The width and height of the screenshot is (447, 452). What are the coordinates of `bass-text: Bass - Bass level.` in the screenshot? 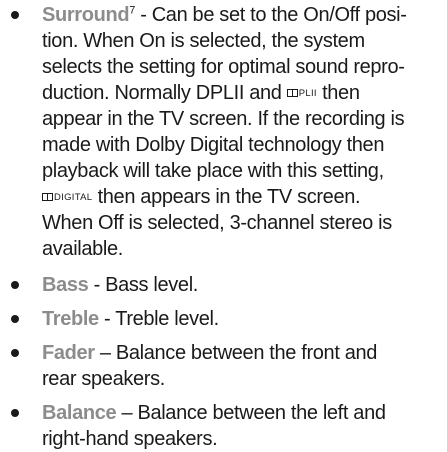 It's located at (120, 285).